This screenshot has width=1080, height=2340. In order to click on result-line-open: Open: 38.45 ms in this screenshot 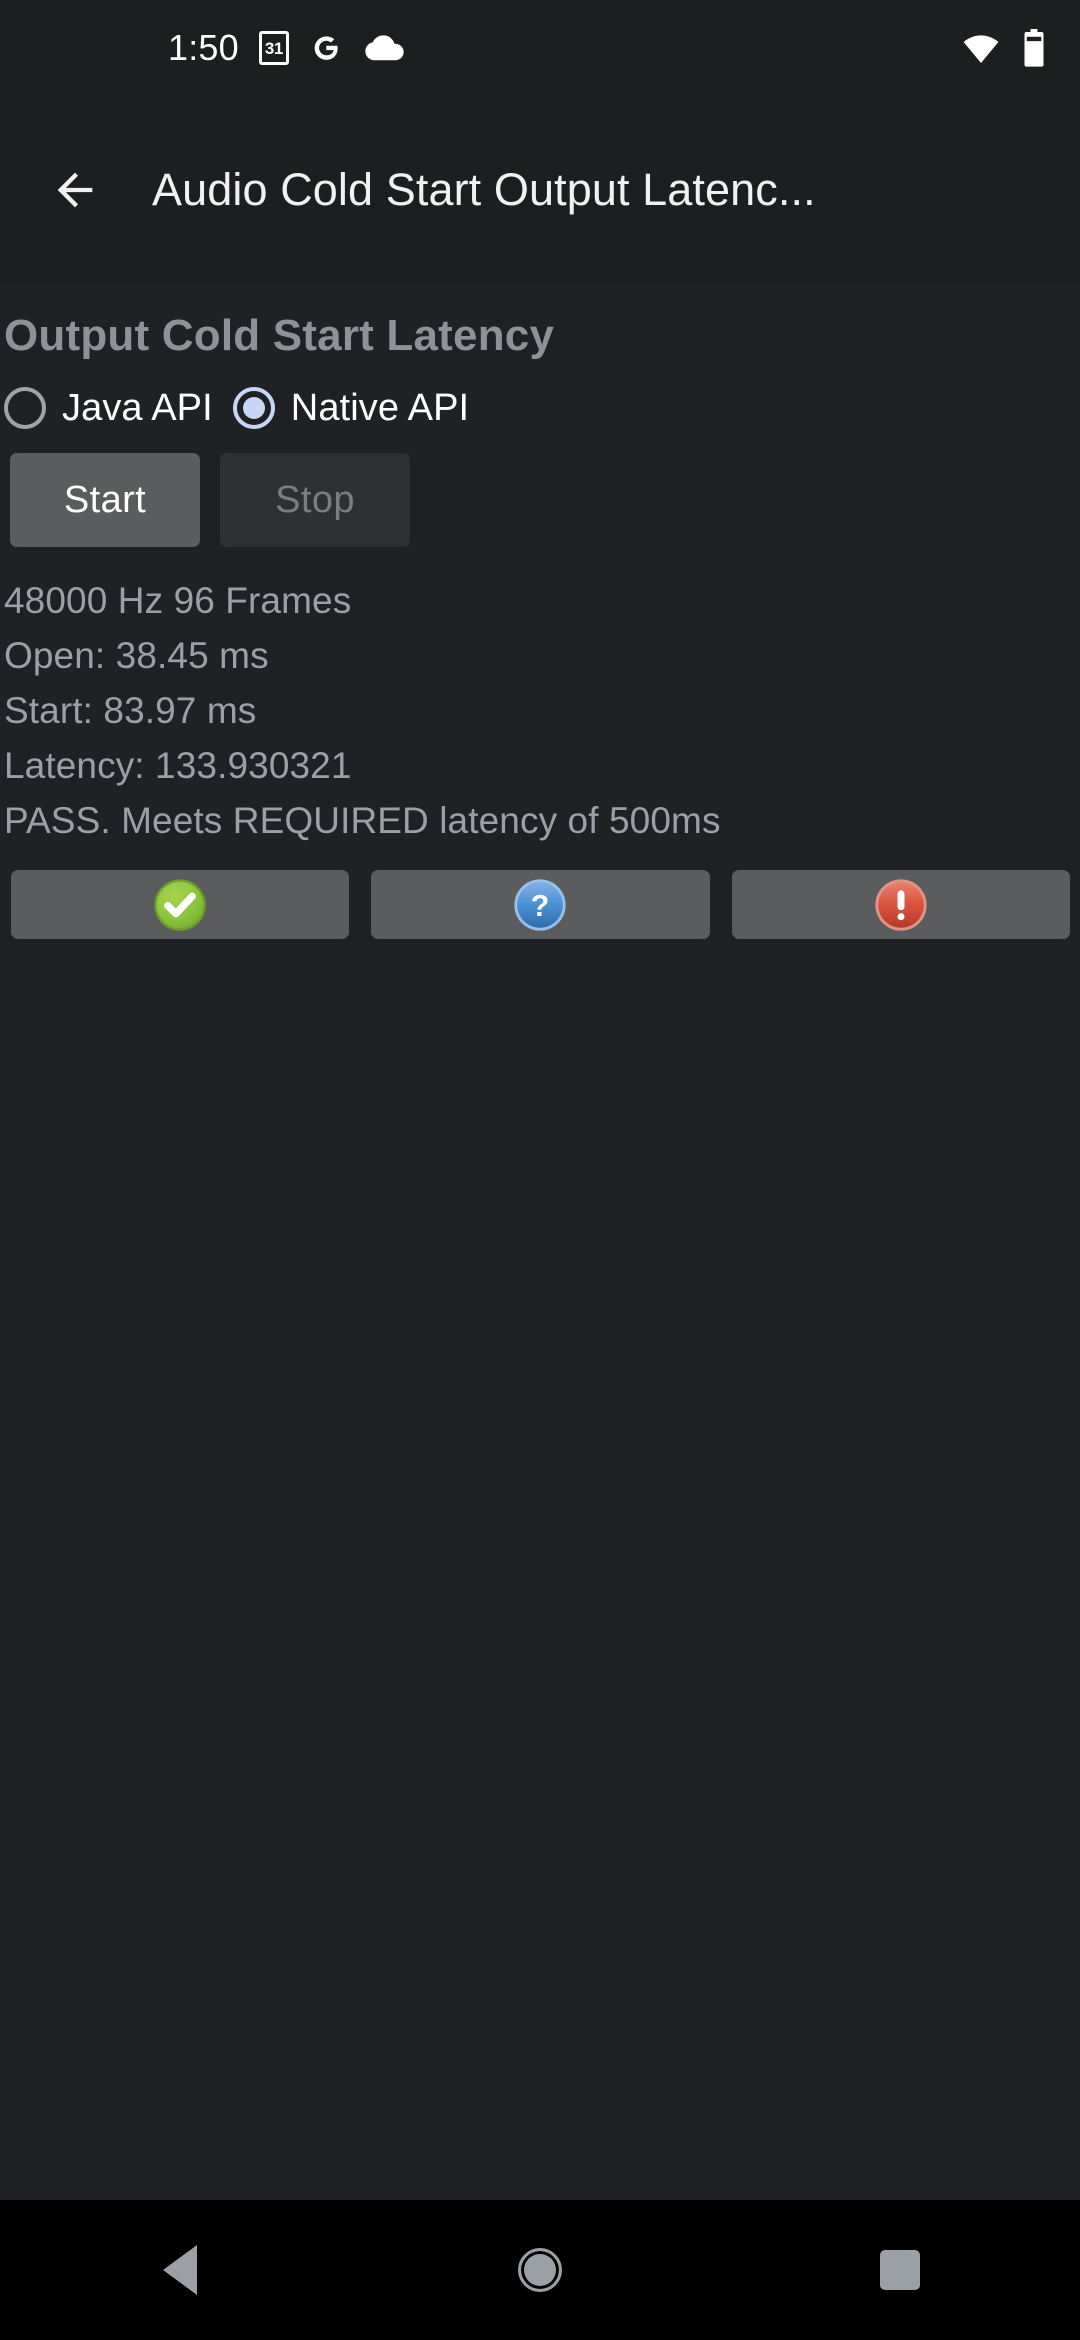, I will do `click(136, 655)`.